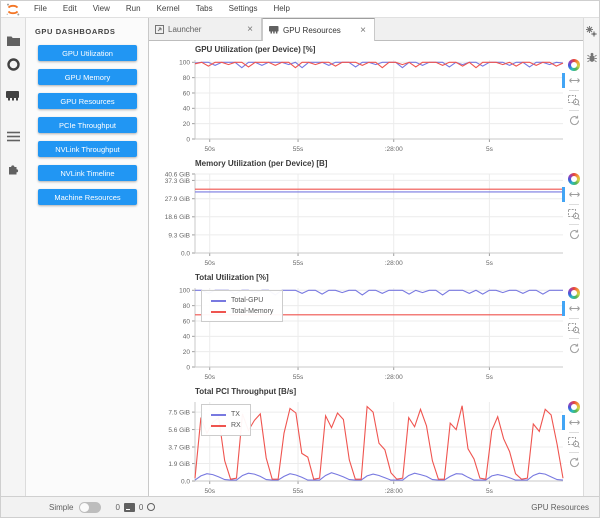 The width and height of the screenshot is (600, 518). Describe the element at coordinates (360, 105) in the screenshot. I see `gpu-utilization-plot: 100 80 60 40 20 0 50s 55s:28:00 5s` at that location.